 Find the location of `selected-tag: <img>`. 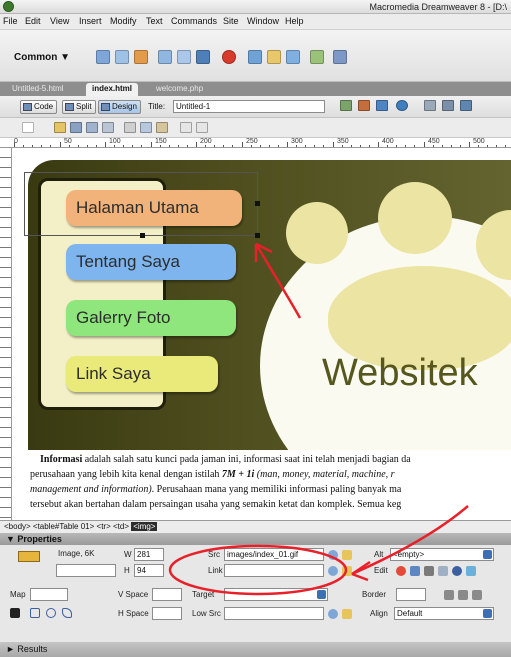

selected-tag: <img> is located at coordinates (144, 526).